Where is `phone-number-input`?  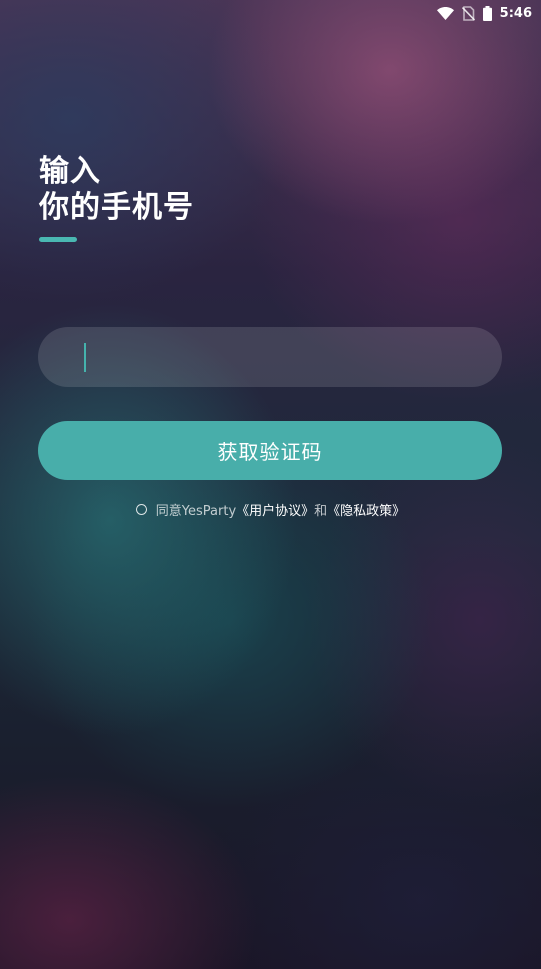 phone-number-input is located at coordinates (266, 357).